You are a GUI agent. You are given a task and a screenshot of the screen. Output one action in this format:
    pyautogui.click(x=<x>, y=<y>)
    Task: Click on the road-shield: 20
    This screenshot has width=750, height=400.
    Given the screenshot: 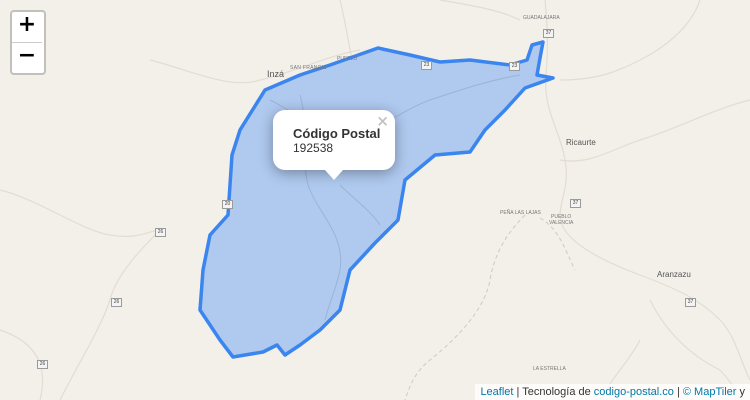 What is the action you would take?
    pyautogui.click(x=227, y=204)
    